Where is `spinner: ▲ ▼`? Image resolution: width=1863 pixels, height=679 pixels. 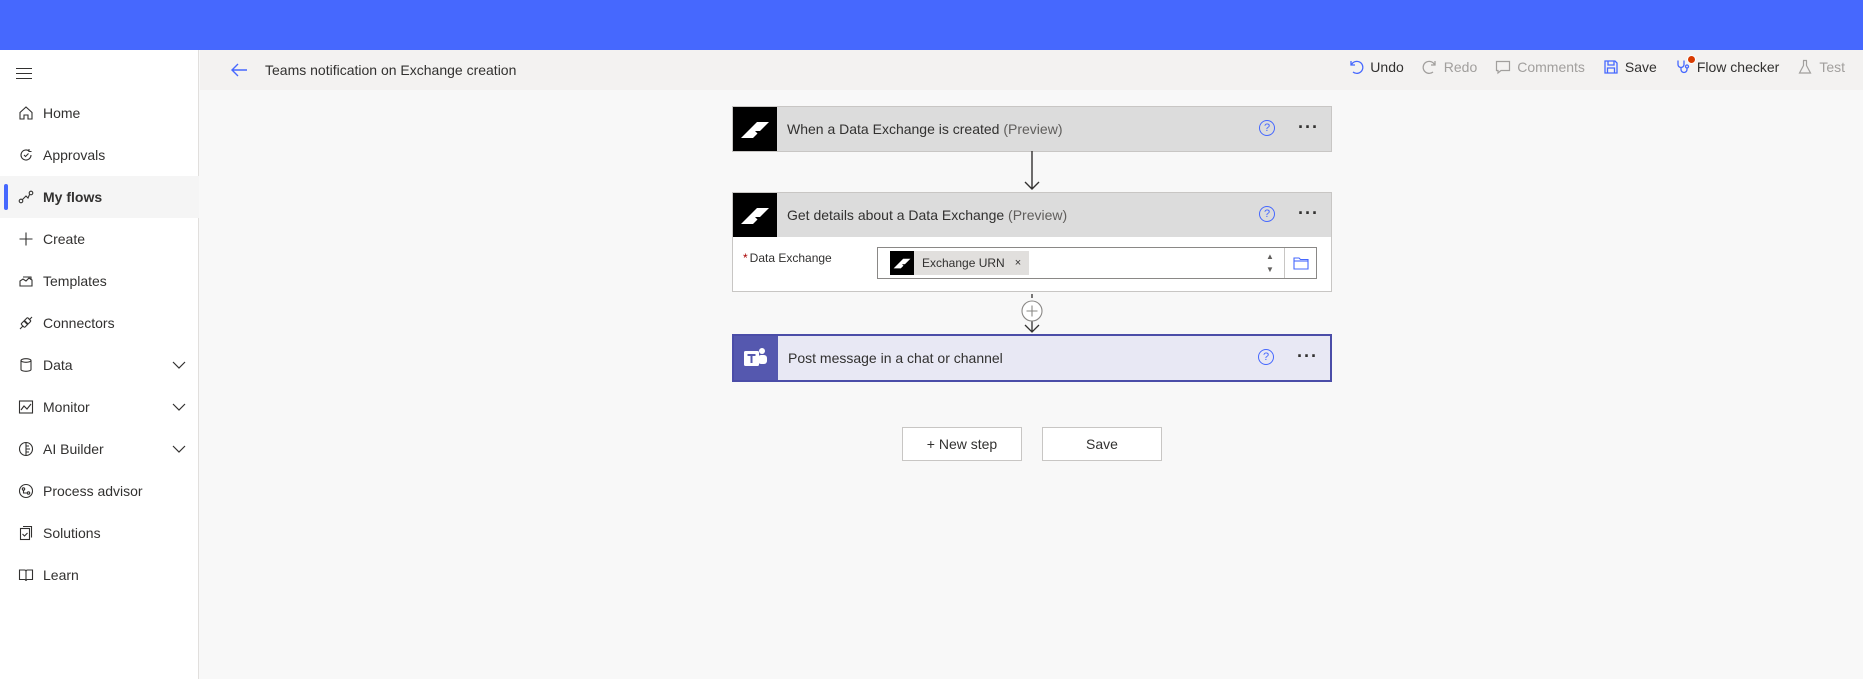
spinner: ▲ ▼ is located at coordinates (1270, 263).